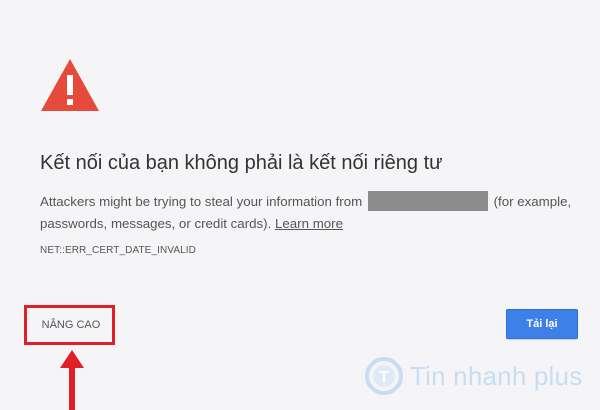 The width and height of the screenshot is (600, 410). Describe the element at coordinates (542, 324) in the screenshot. I see `reload-button: Tải lại` at that location.